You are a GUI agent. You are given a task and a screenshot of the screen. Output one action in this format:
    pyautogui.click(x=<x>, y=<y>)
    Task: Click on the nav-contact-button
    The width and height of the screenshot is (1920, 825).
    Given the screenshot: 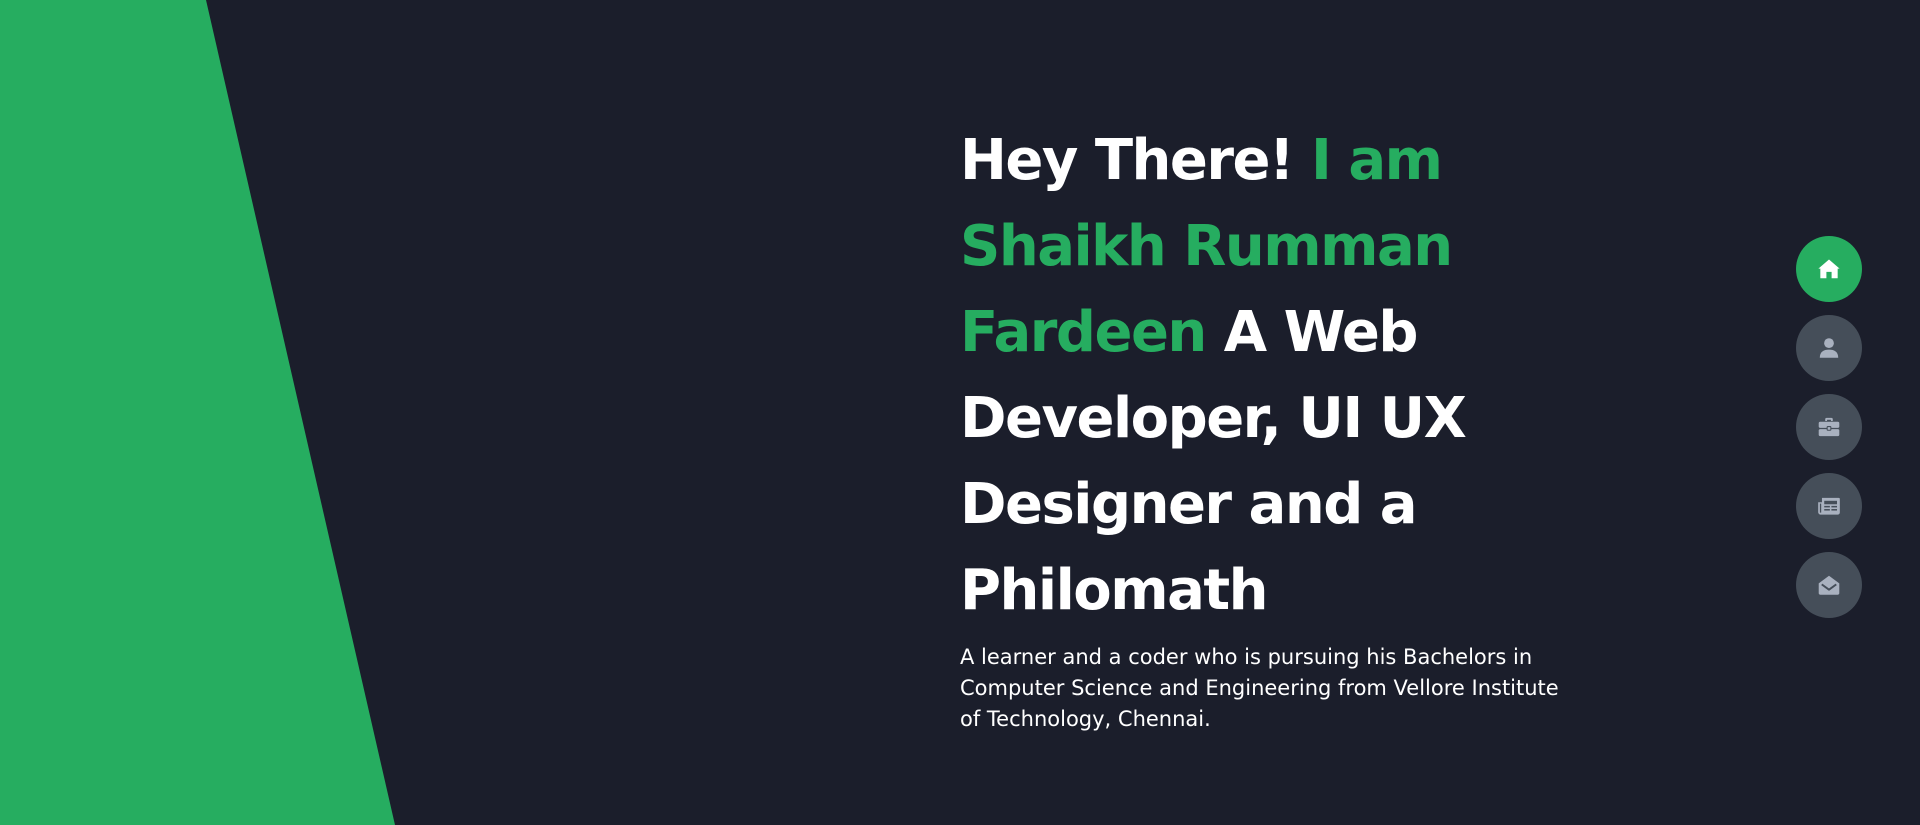 What is the action you would take?
    pyautogui.click(x=1829, y=585)
    